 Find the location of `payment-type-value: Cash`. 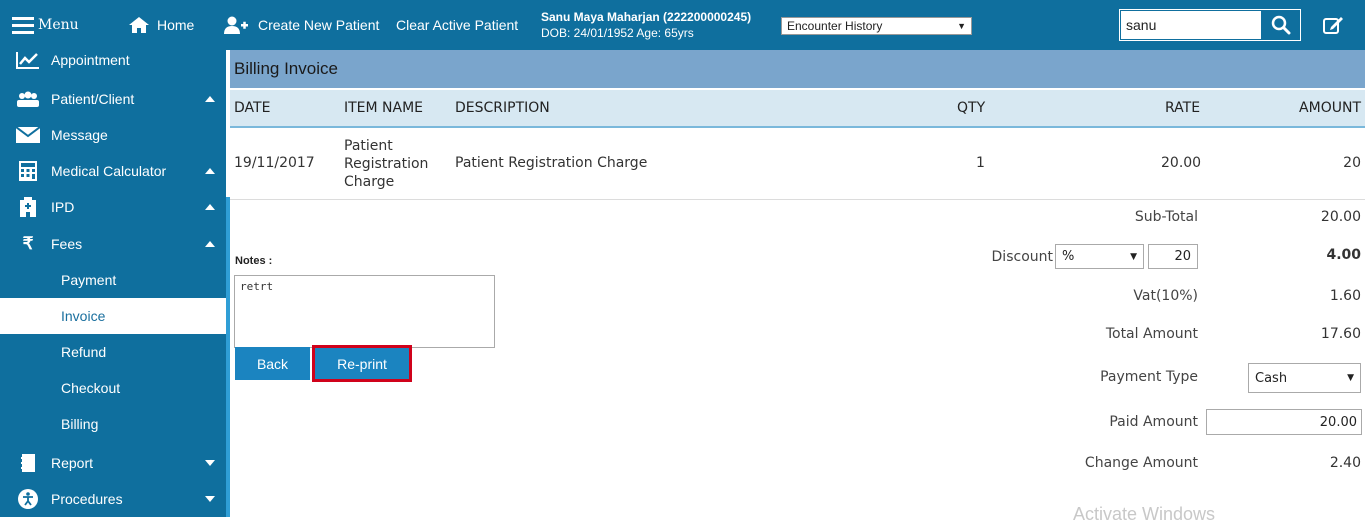

payment-type-value: Cash is located at coordinates (1271, 378).